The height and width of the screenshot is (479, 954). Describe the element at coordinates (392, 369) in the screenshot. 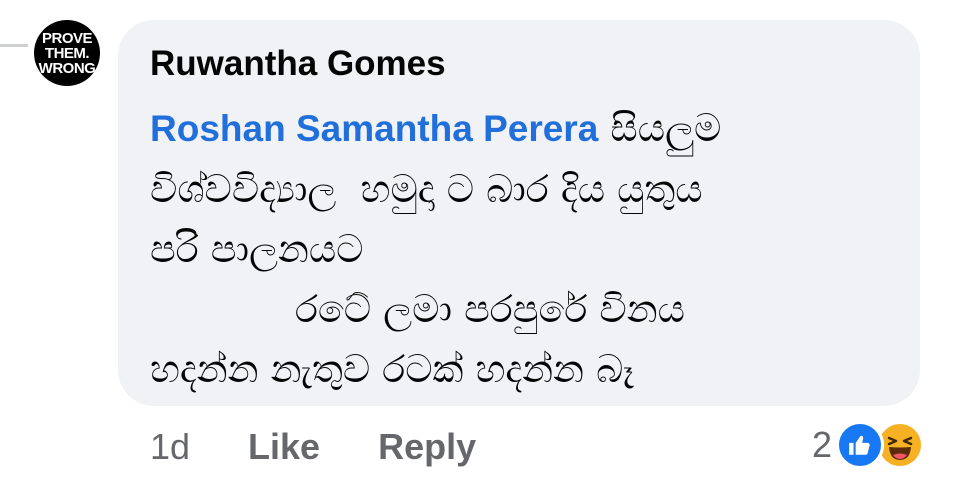

I see `comment-line-4: හදන්න නැතුව රටක් හදන්න බෑ` at that location.